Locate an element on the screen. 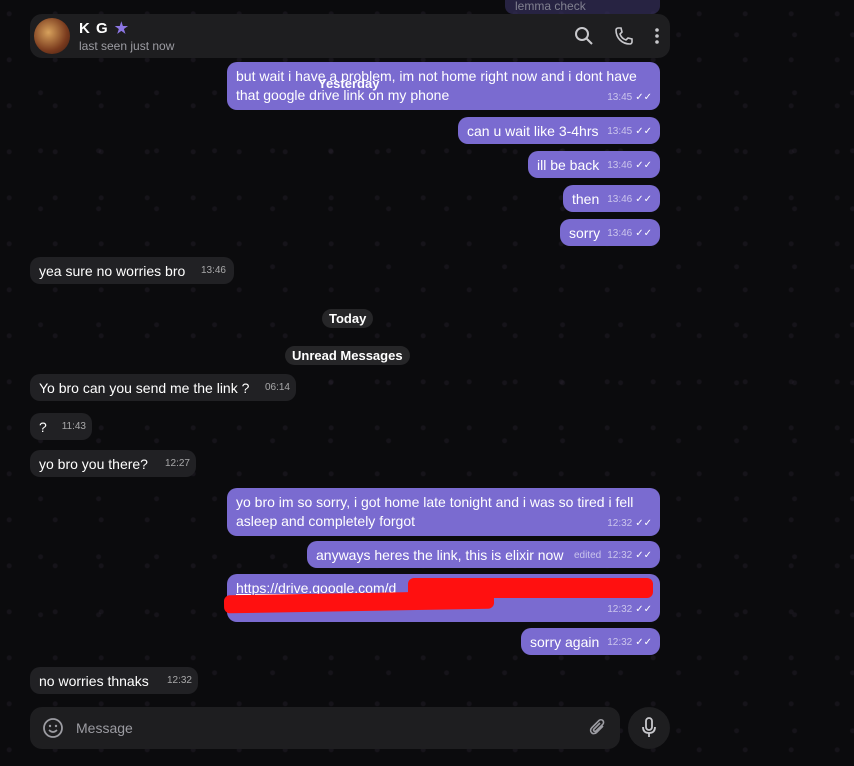 The height and width of the screenshot is (766, 854). ghost-message: lemma check is located at coordinates (582, 7).